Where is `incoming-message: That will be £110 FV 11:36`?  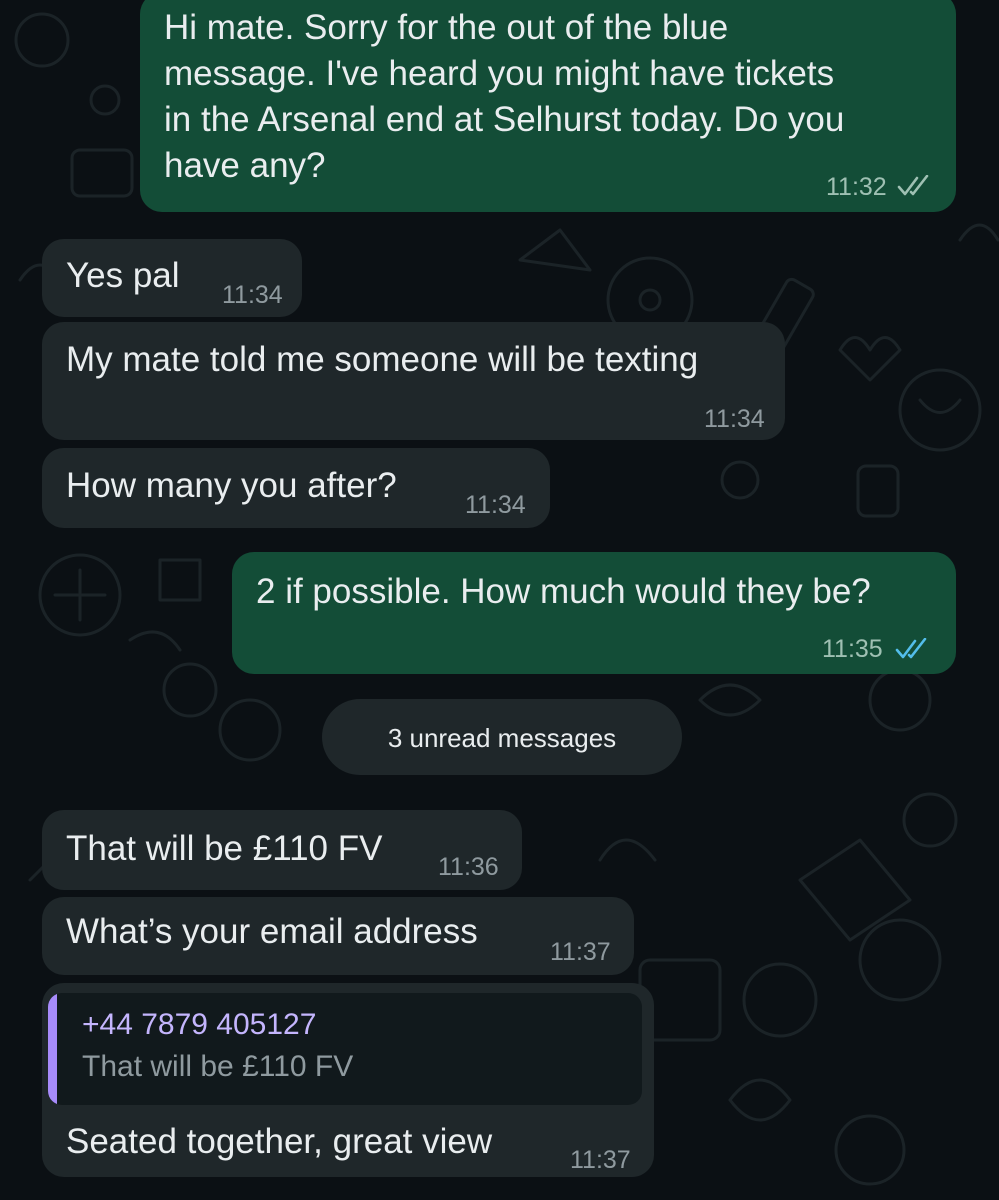
incoming-message: That will be £110 FV 11:36 is located at coordinates (282, 850).